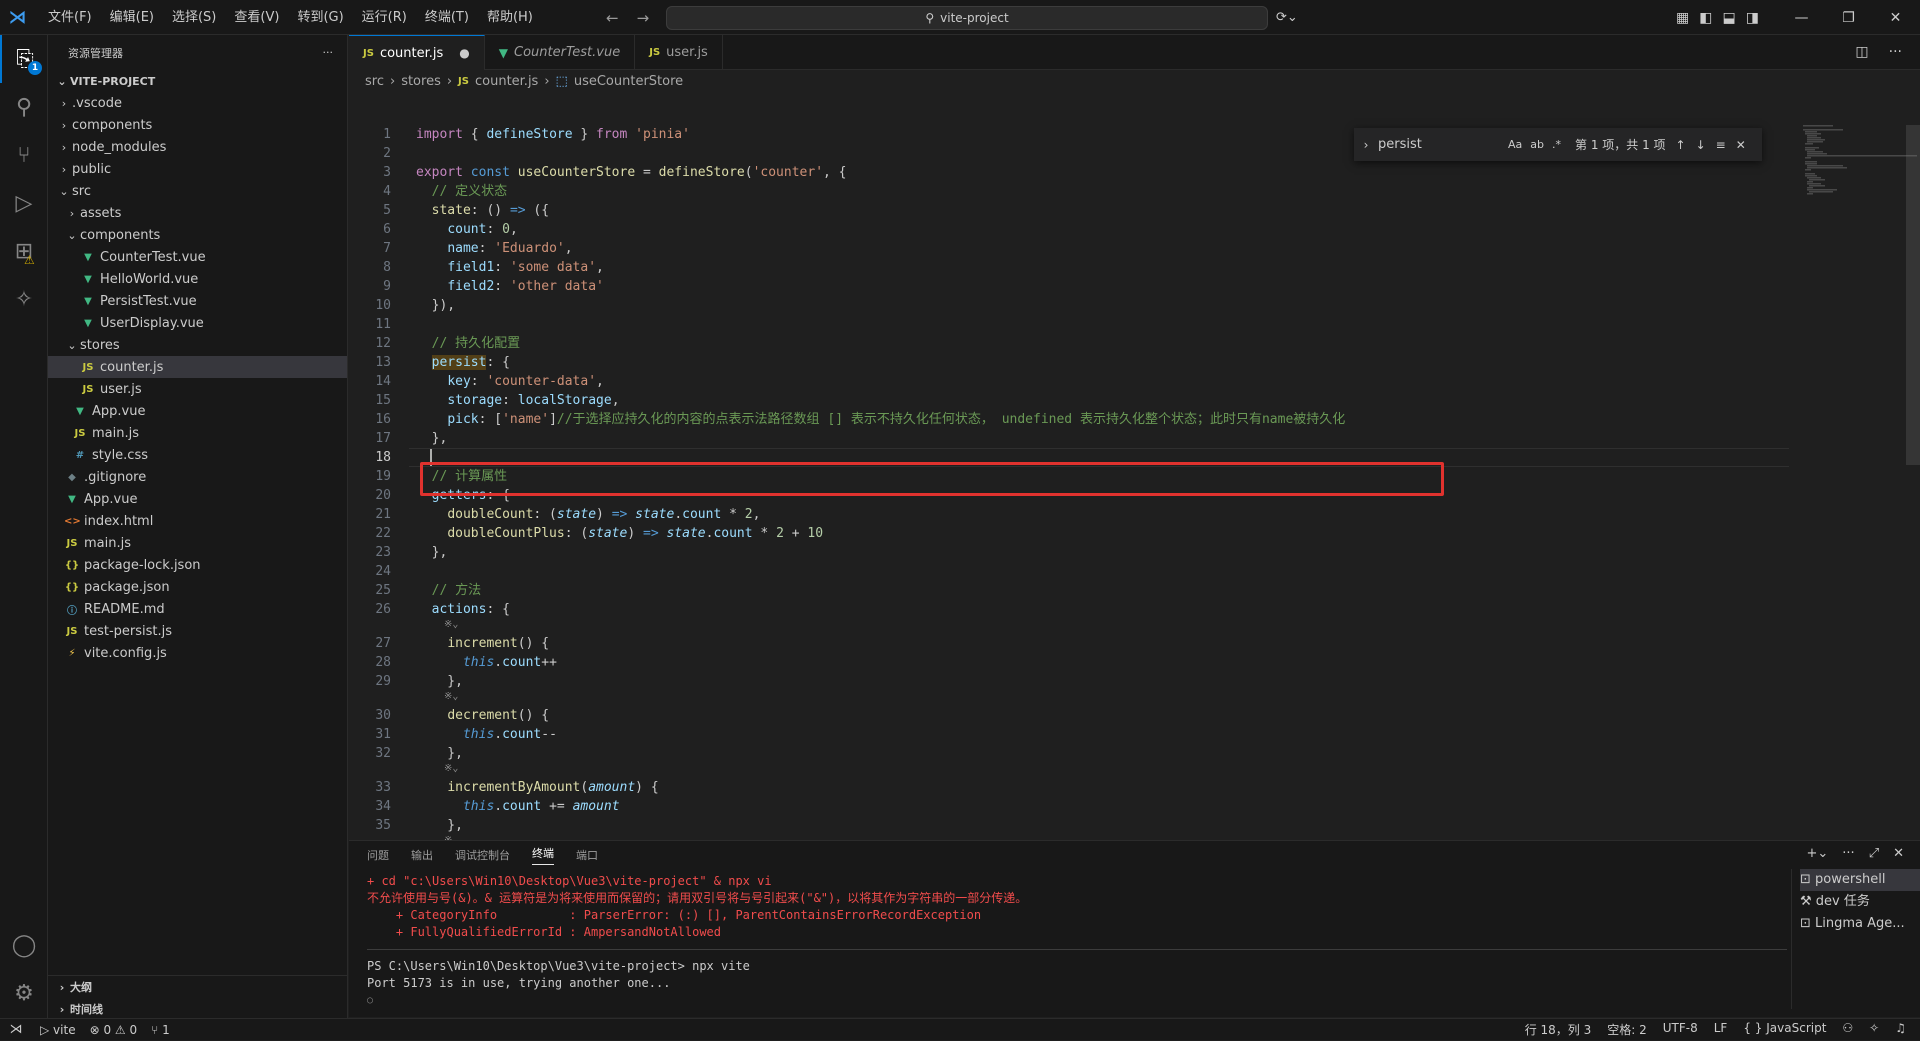  I want to click on tree-item: # style.css, so click(197, 455).